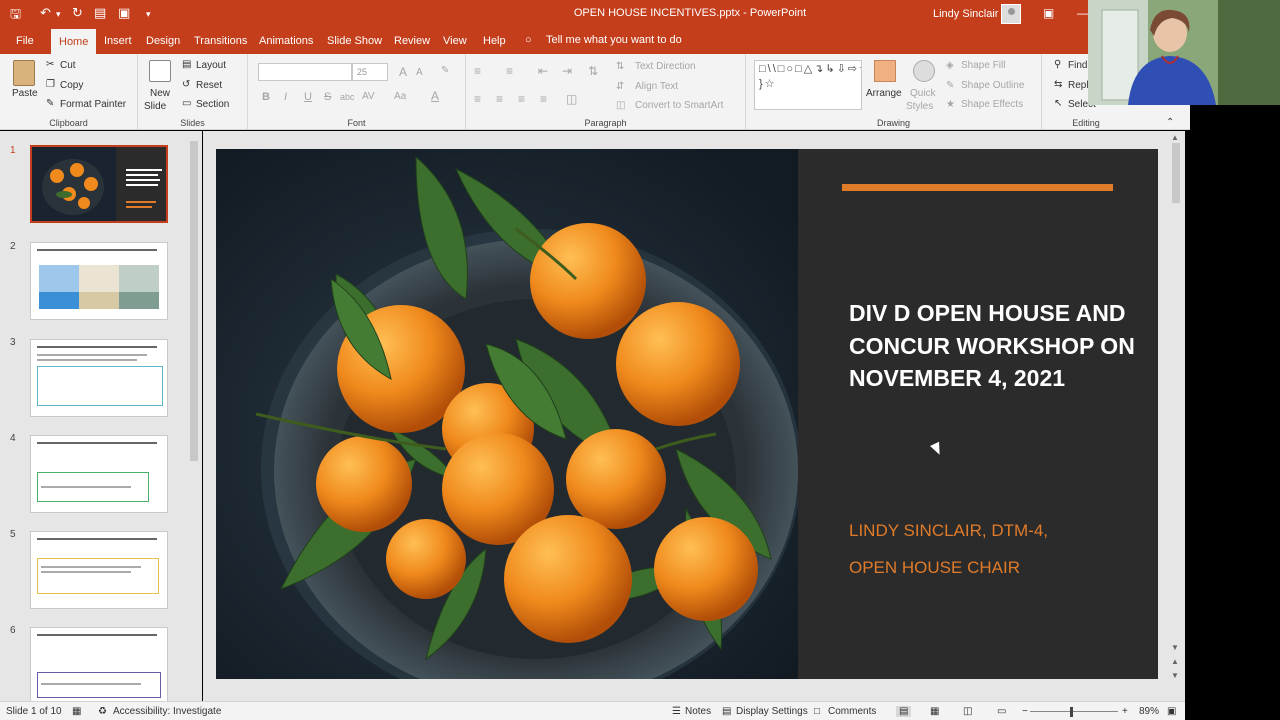  I want to click on zoom-level: 89%, so click(1149, 711).